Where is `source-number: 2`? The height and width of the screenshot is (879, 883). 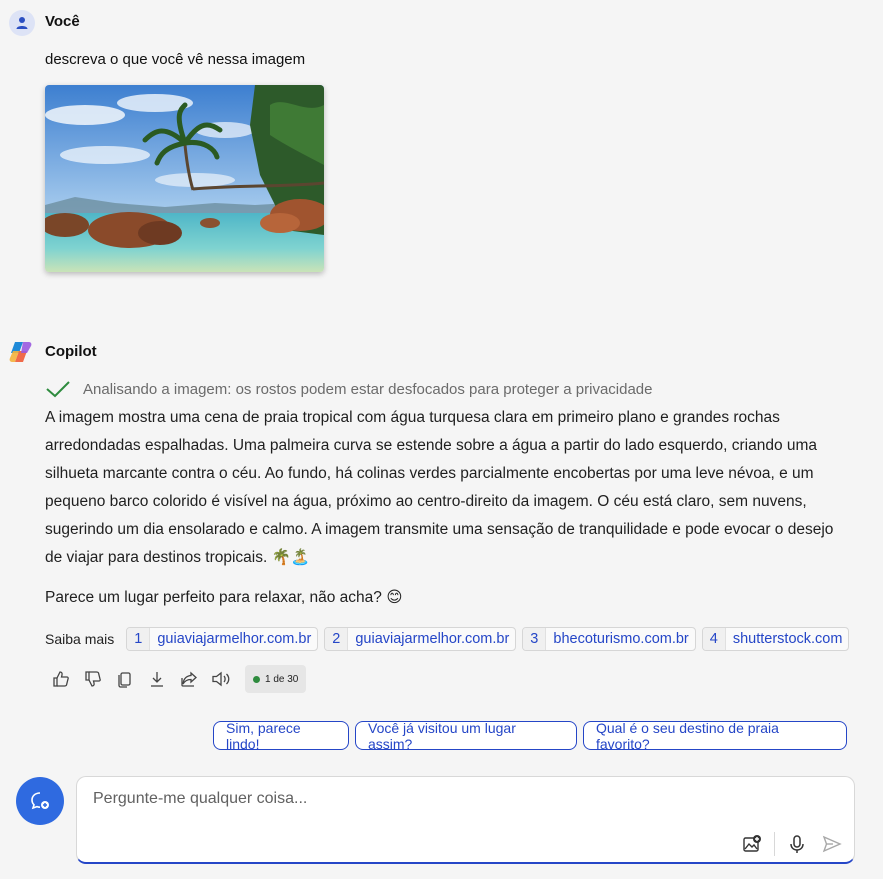 source-number: 2 is located at coordinates (337, 639).